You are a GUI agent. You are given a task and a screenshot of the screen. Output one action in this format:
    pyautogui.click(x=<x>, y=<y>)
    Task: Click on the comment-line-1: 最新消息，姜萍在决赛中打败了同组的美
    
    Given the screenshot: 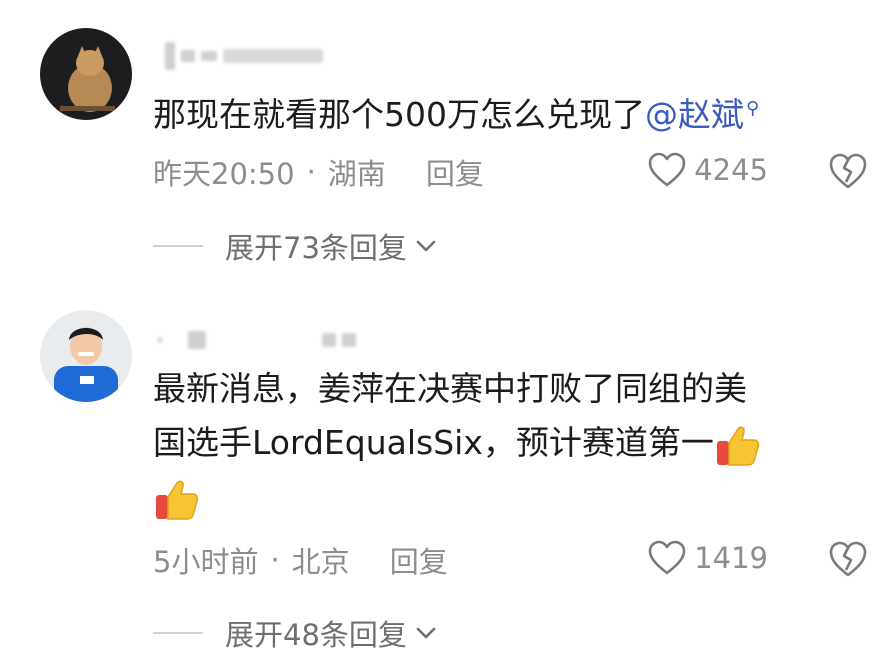 What is the action you would take?
    pyautogui.click(x=450, y=388)
    